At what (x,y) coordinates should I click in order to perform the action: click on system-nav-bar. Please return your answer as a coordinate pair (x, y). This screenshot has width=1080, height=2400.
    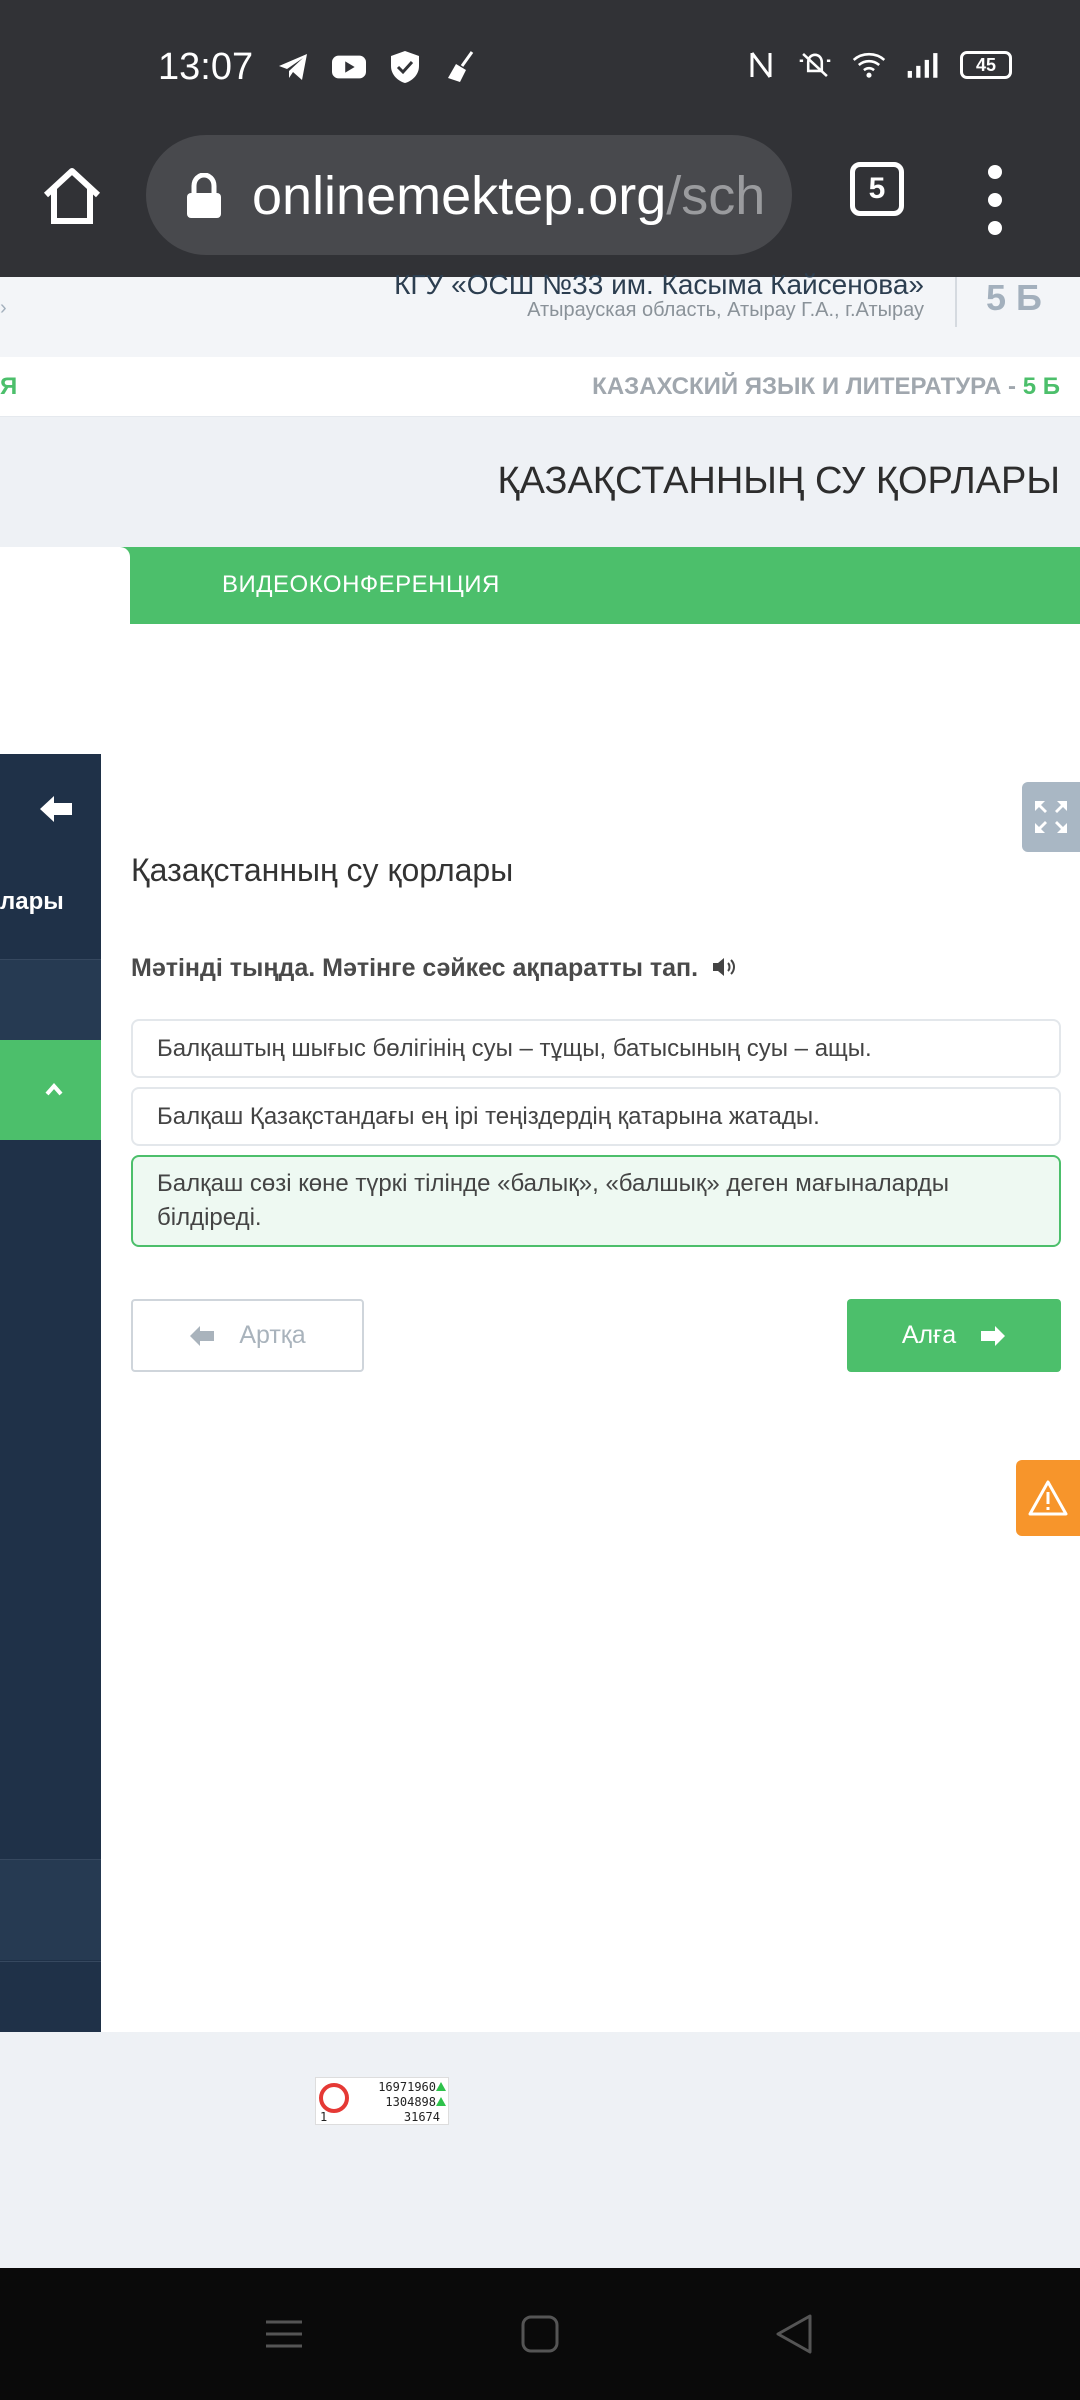
    Looking at the image, I should click on (540, 2334).